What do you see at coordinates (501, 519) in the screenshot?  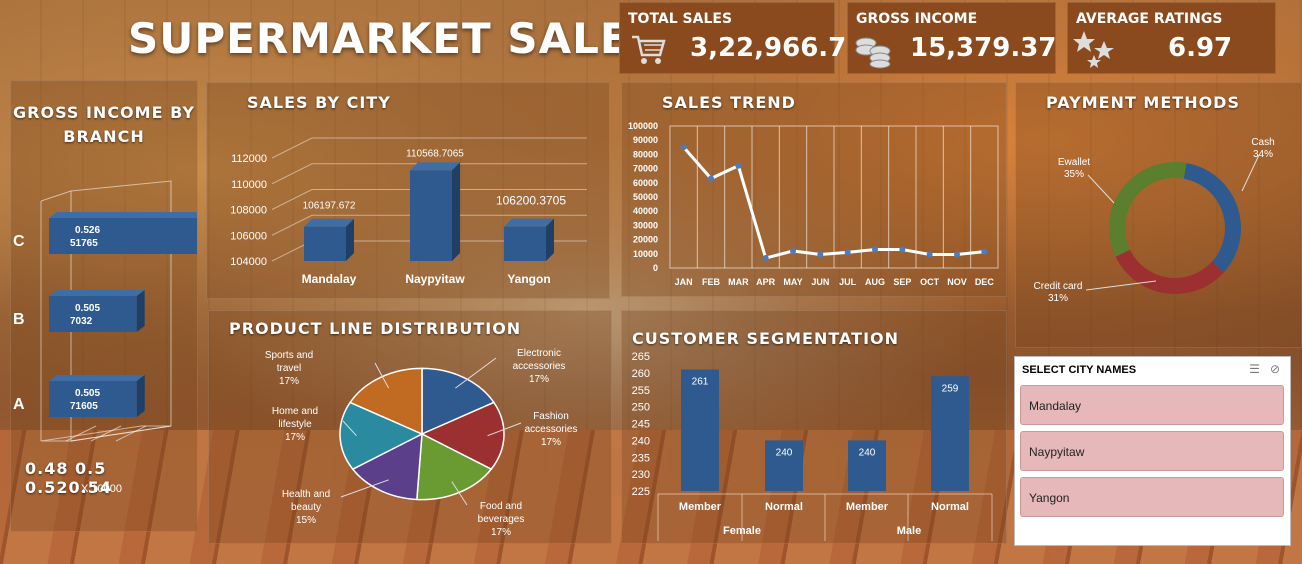 I see `pie-name-label: beverages` at bounding box center [501, 519].